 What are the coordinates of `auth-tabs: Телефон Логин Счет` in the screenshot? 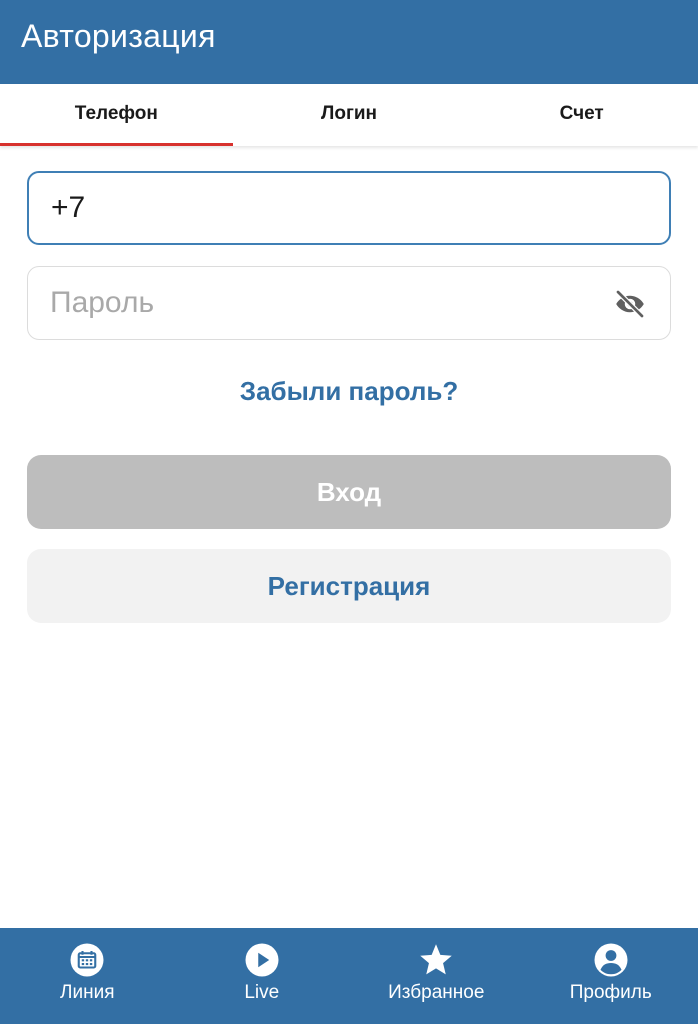 It's located at (349, 115).